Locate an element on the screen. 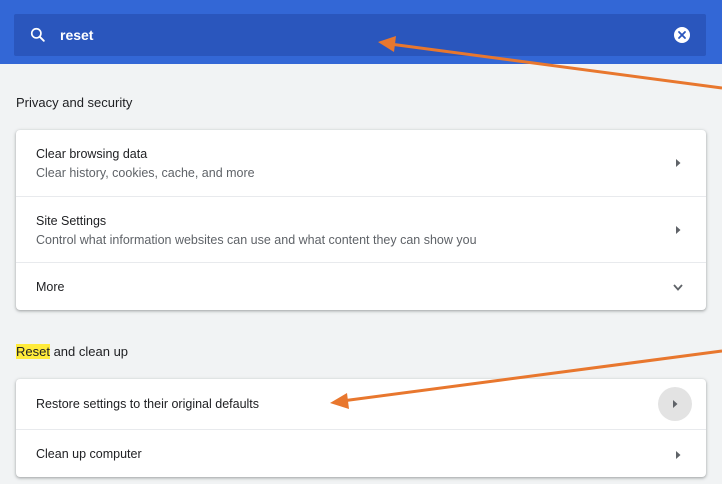 Image resolution: width=722 pixels, height=484 pixels. search-bar is located at coordinates (360, 35).